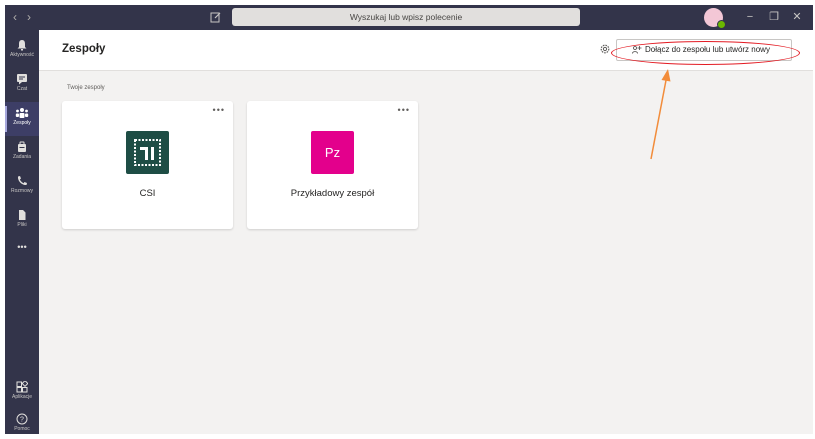 This screenshot has width=815, height=439. I want to click on rail-item-apps: Aplikacje, so click(22, 393).